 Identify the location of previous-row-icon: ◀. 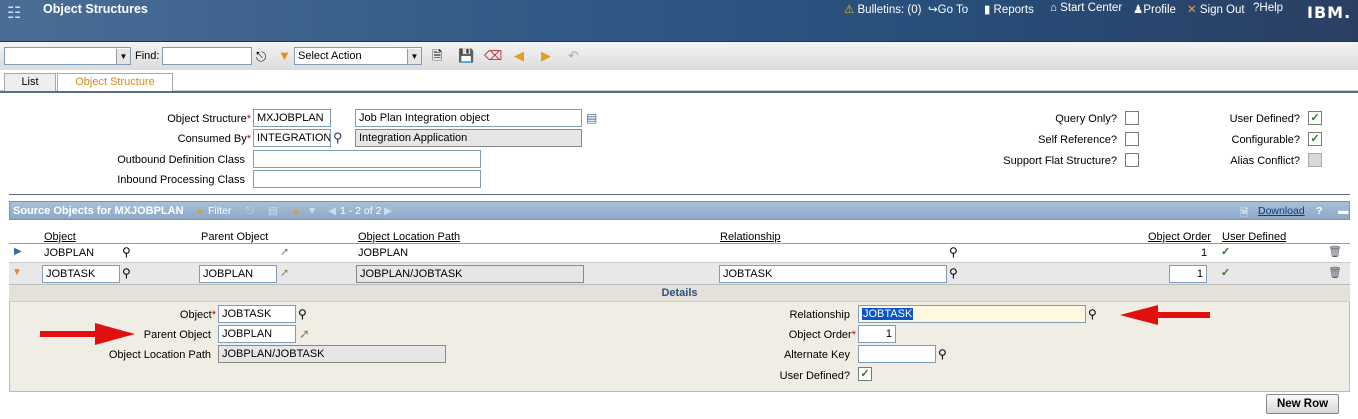
(332, 211).